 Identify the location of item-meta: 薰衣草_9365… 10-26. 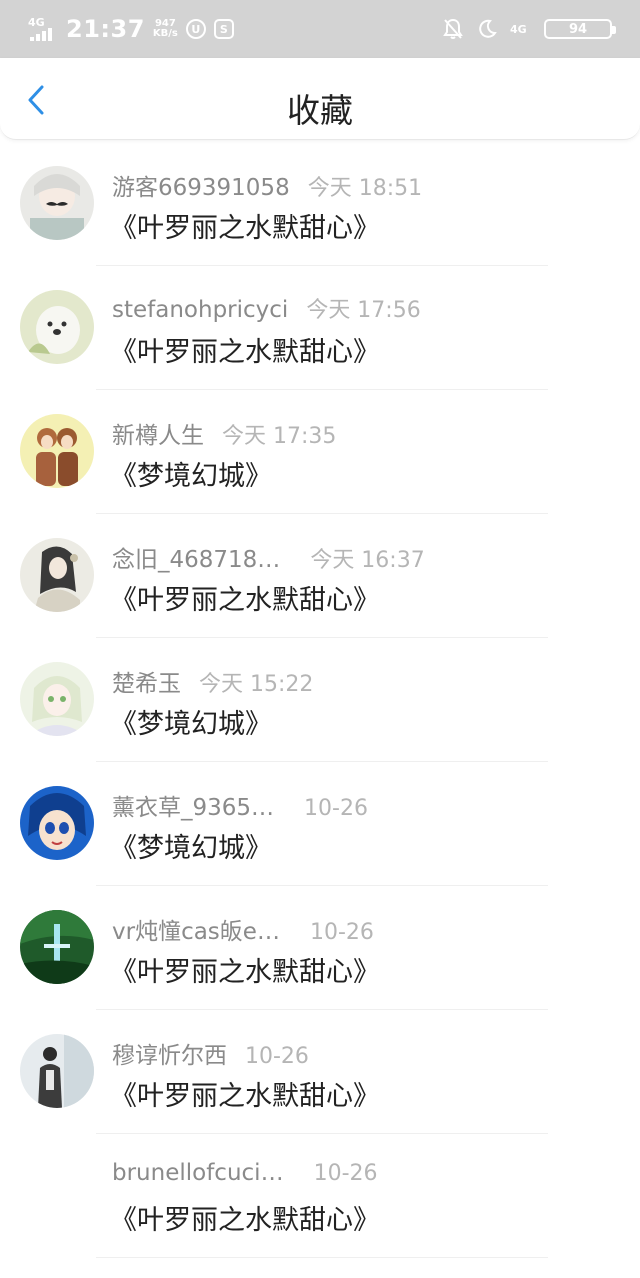
(240, 805).